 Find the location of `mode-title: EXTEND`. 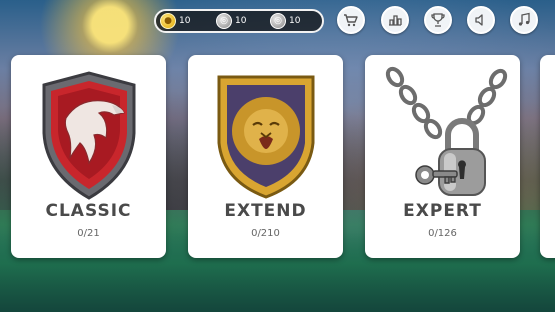

mode-title: EXTEND is located at coordinates (265, 211).